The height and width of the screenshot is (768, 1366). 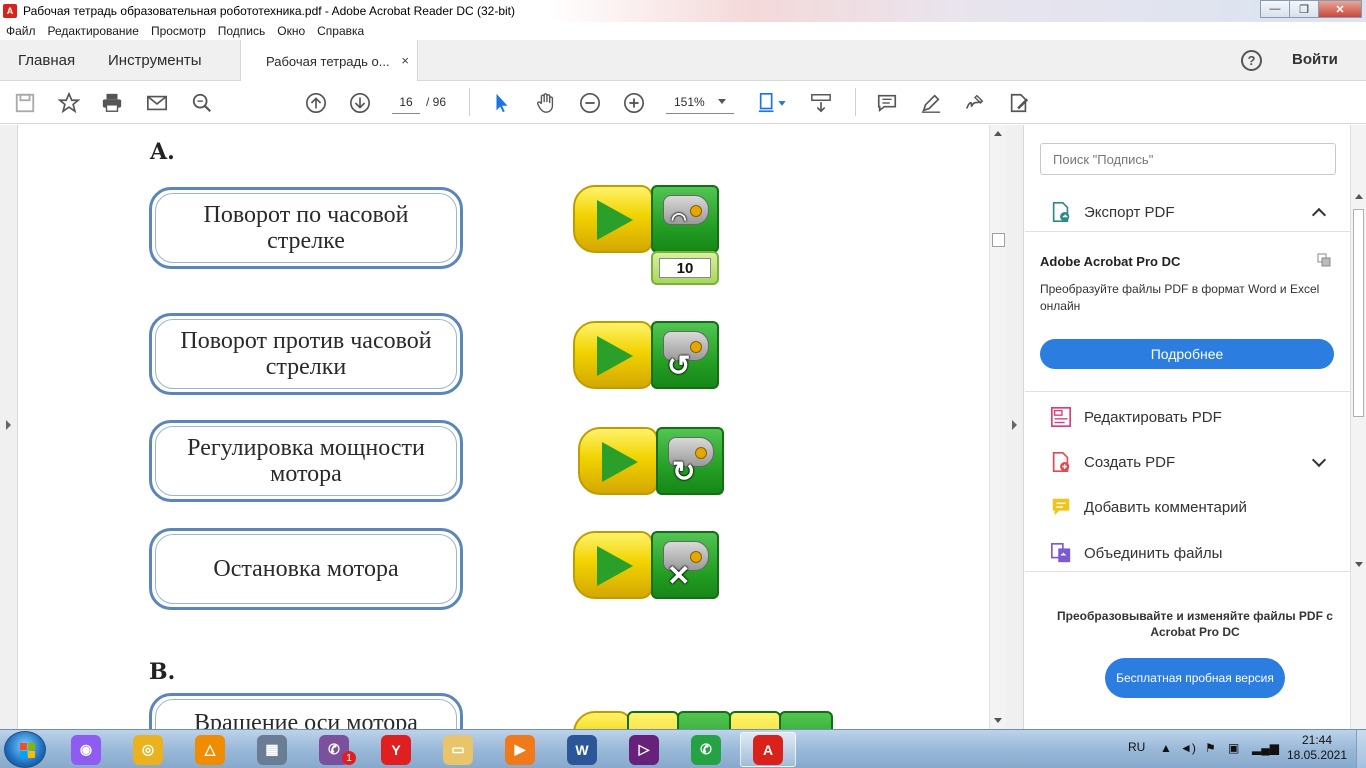 I want to click on menu-edit: Редактирование, so click(x=93, y=31).